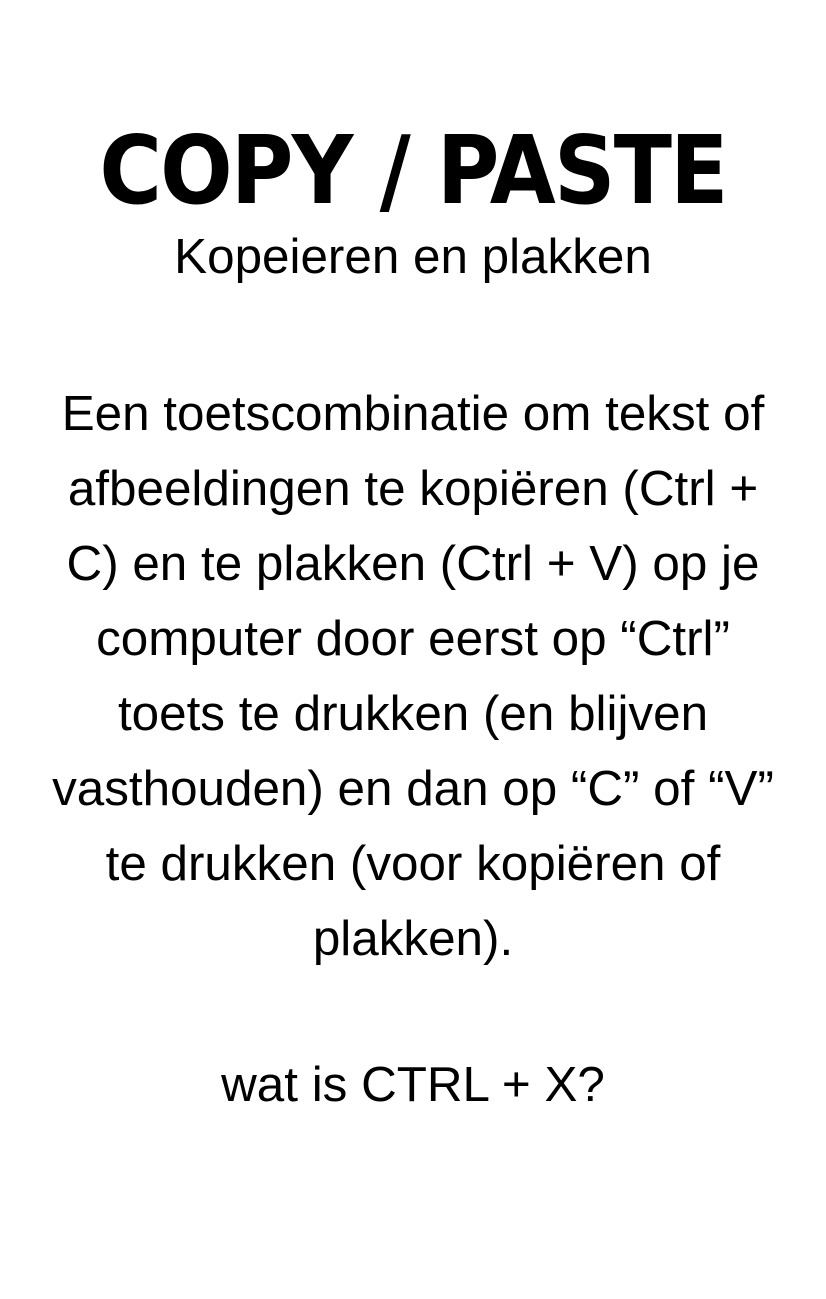  What do you see at coordinates (413, 863) in the screenshot?
I see `description-line: te drukken (voor kopiëren of` at bounding box center [413, 863].